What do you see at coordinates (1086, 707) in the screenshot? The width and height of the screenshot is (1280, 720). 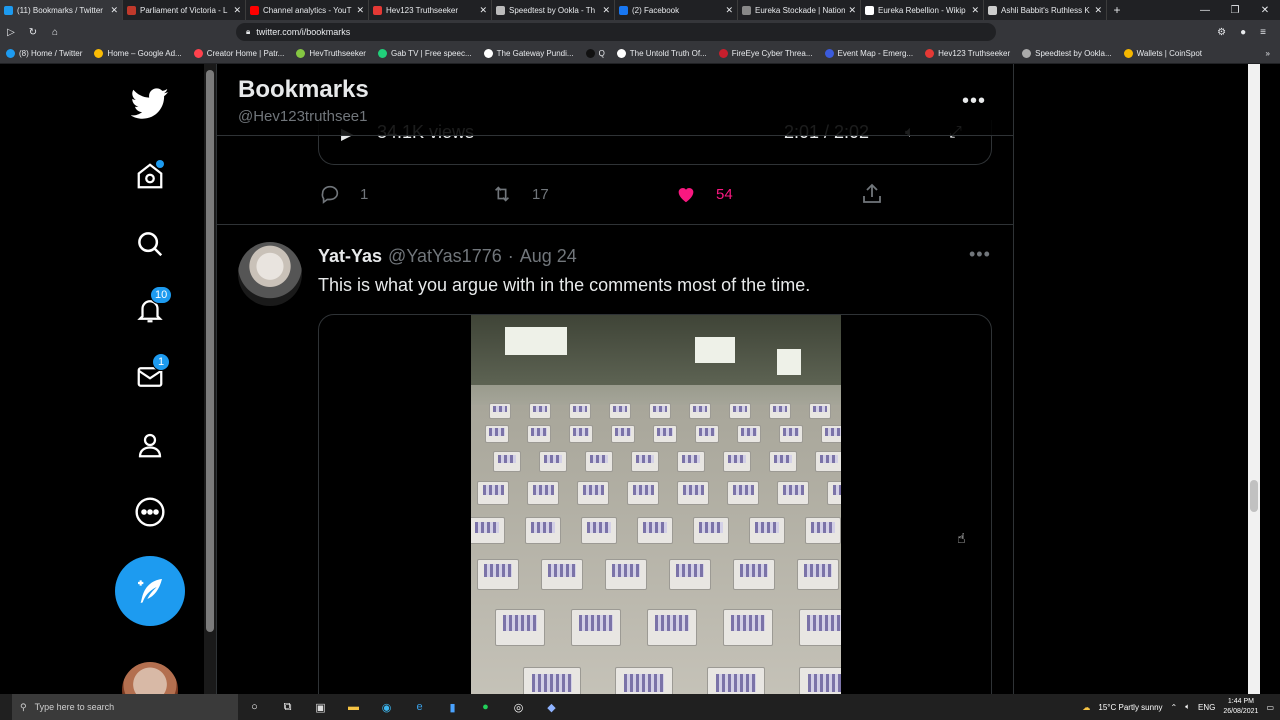 I see `weather-icon: ☁` at bounding box center [1086, 707].